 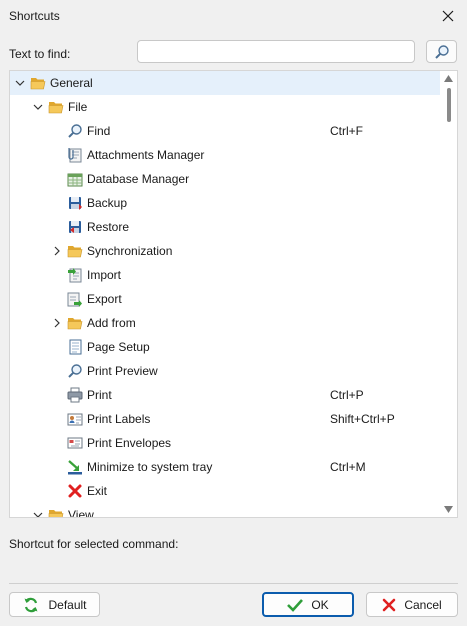 I want to click on command-label: Exit, so click(x=97, y=491).